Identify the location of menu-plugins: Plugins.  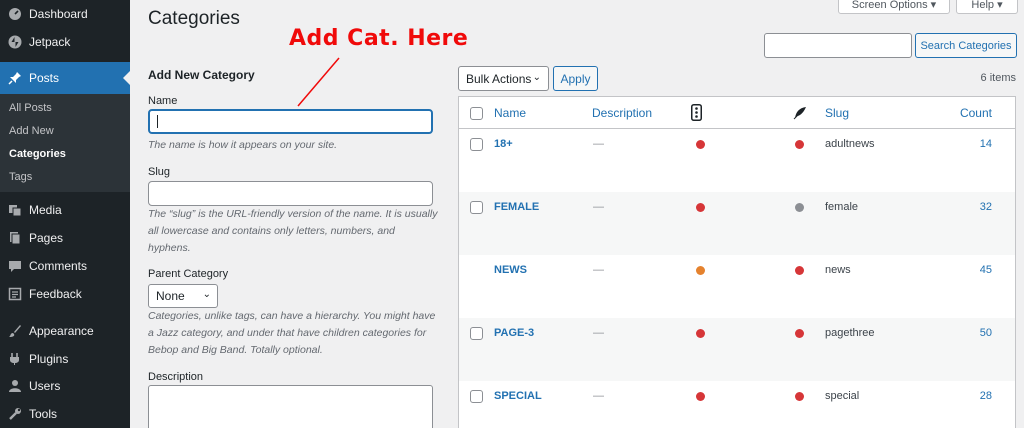
(65, 359).